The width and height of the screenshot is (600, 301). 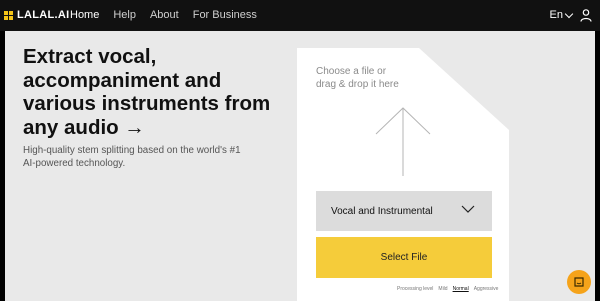 What do you see at coordinates (450, 289) in the screenshot?
I see `processing-level-selector: Processing level Mild Normal Aggressive` at bounding box center [450, 289].